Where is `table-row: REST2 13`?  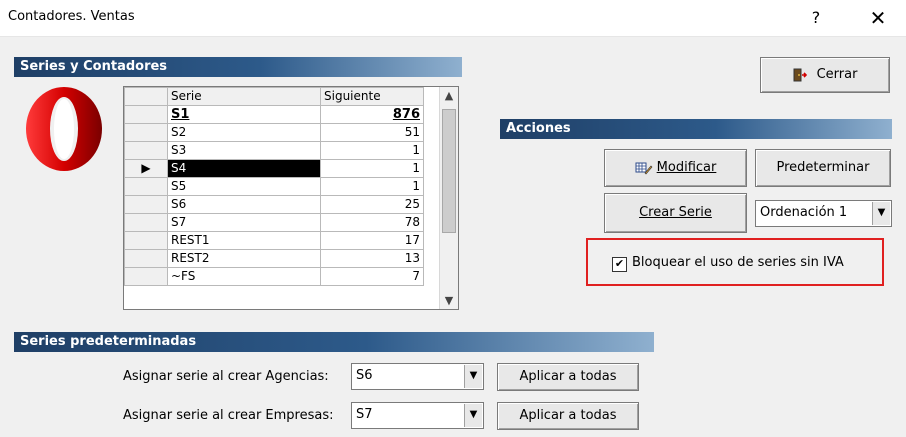 table-row: REST2 13 is located at coordinates (274, 258).